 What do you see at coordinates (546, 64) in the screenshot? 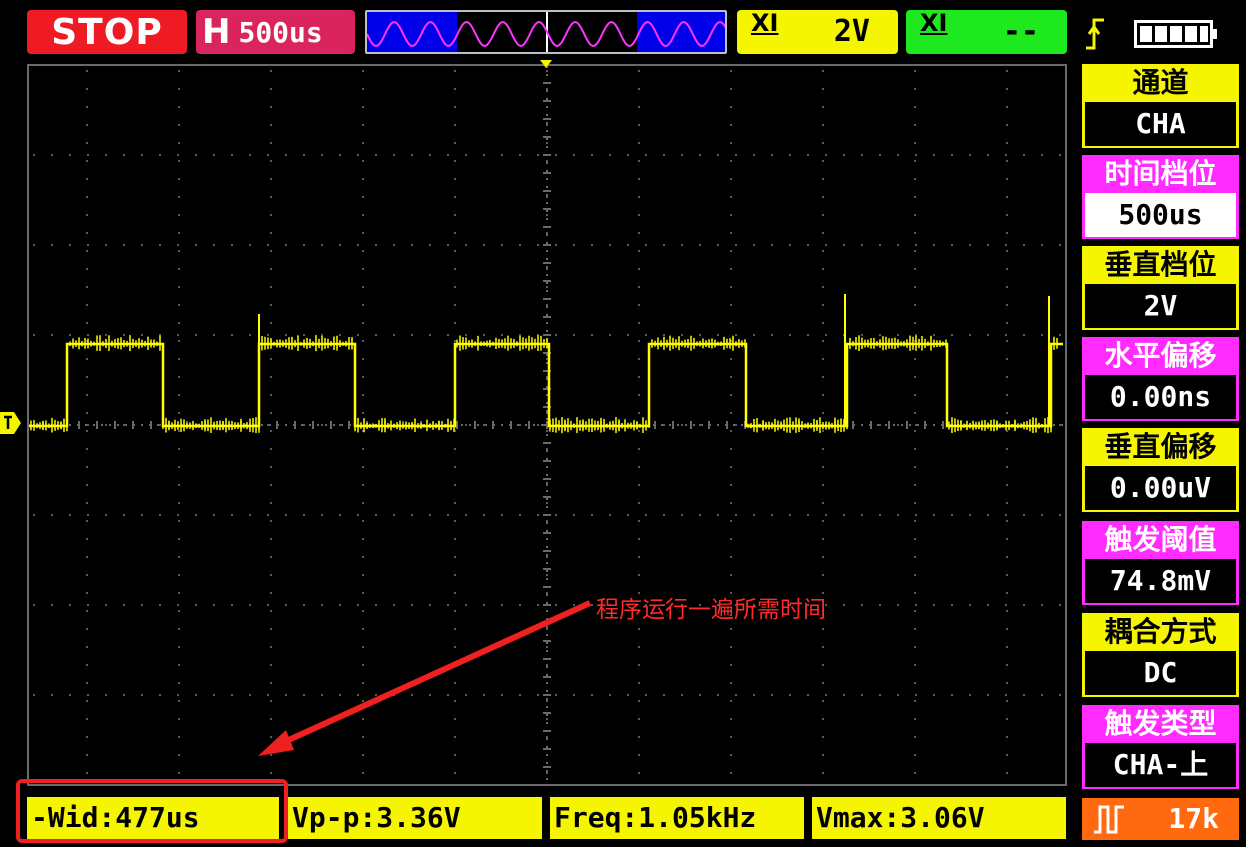
I see `trigger-position-marker` at bounding box center [546, 64].